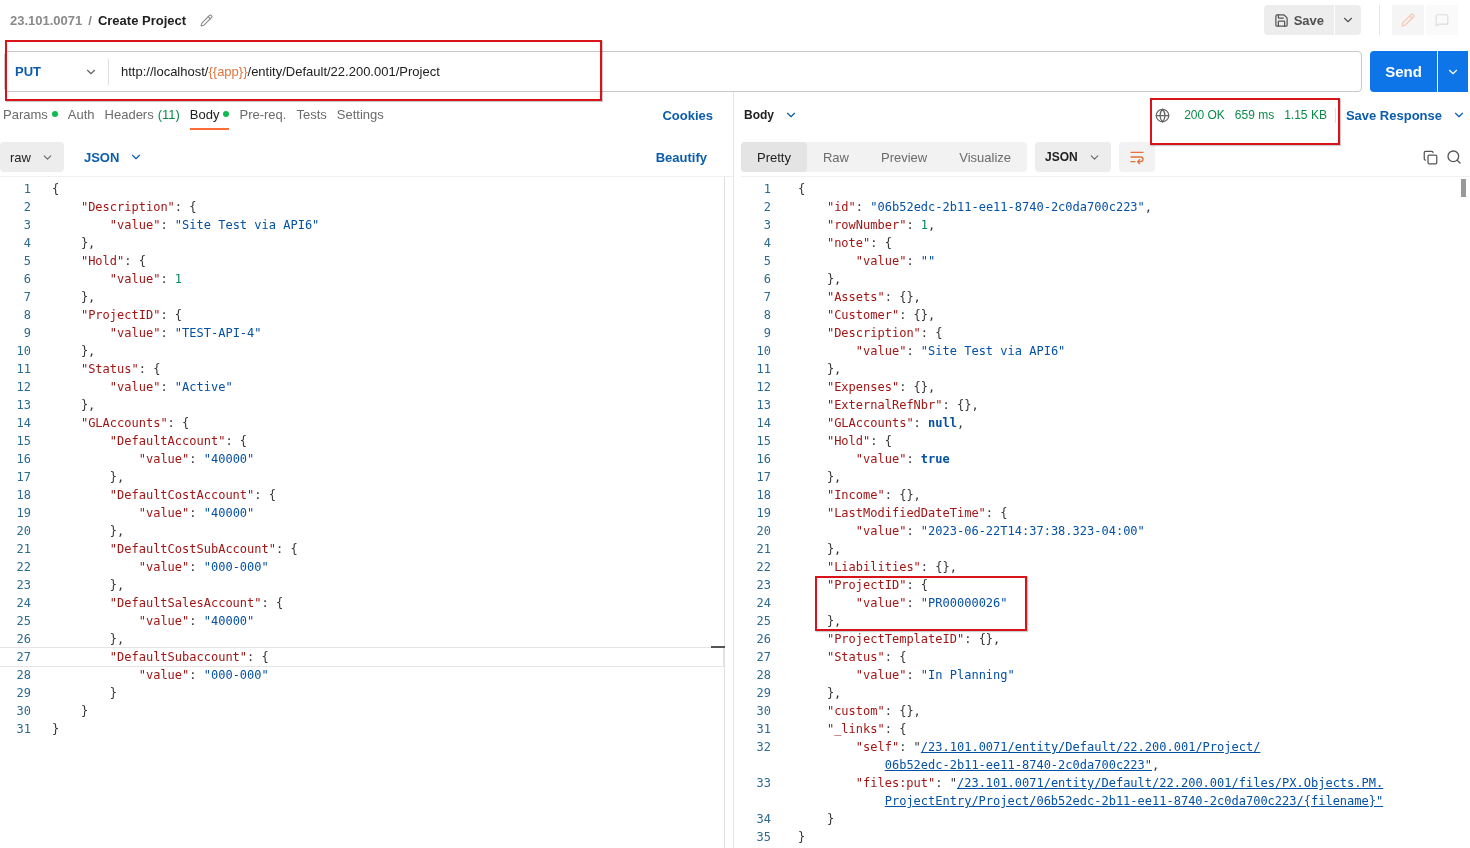 This screenshot has height=848, width=1470. Describe the element at coordinates (931, 603) in the screenshot. I see `code-text: "value": "PR00000026"` at that location.